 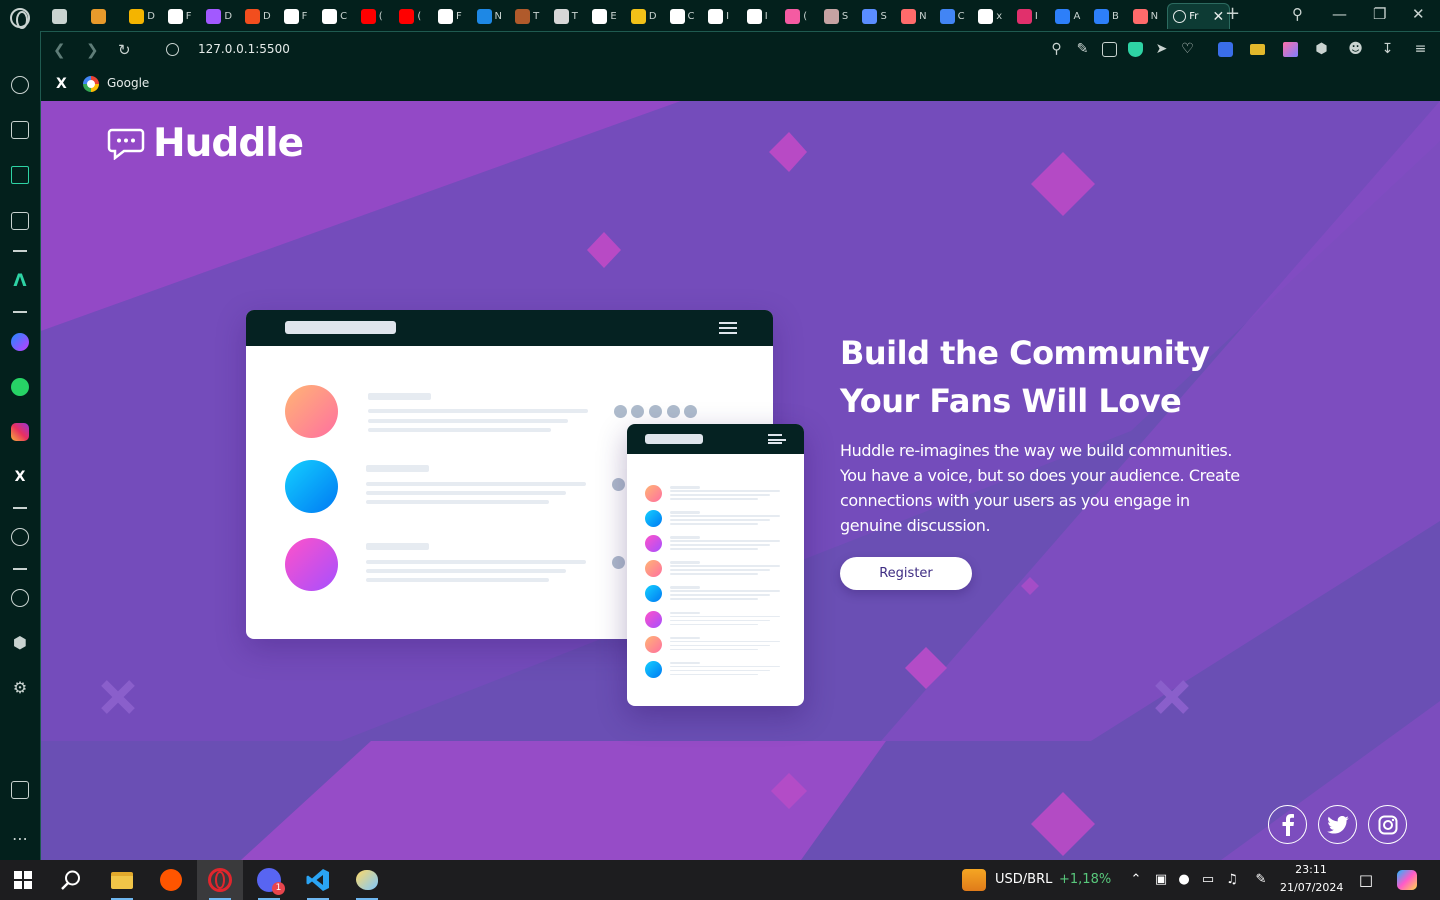 I want to click on wallpaper-icon, so click(x=20, y=790).